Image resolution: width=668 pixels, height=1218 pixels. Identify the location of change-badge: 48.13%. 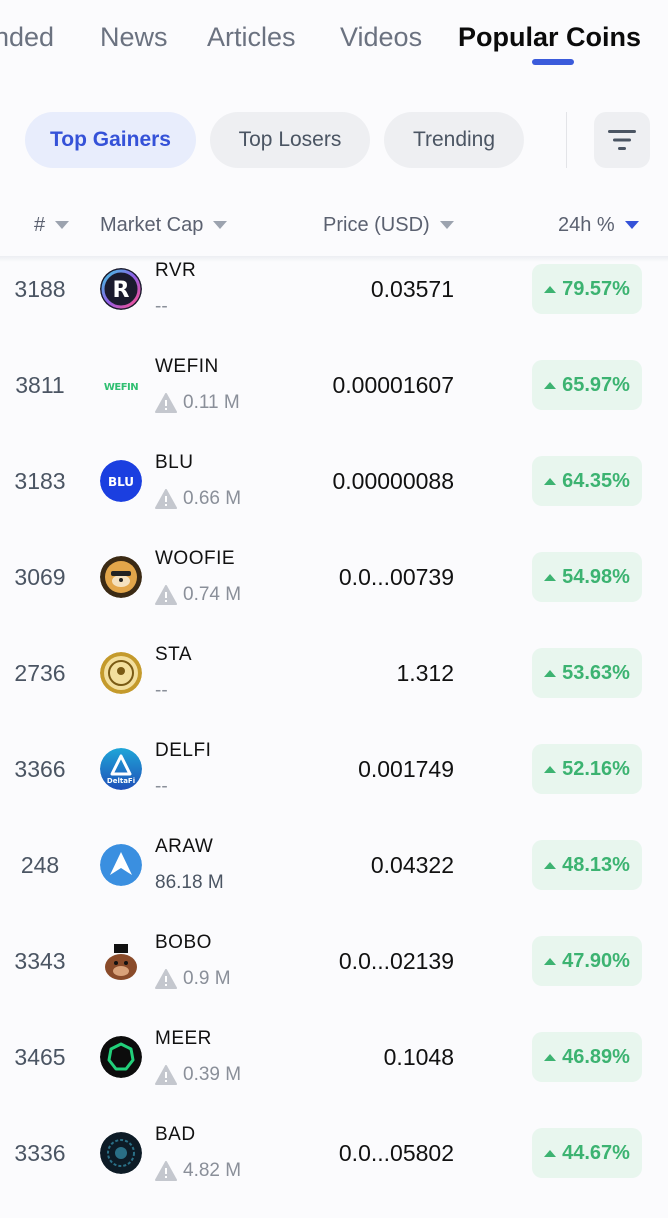
(587, 865).